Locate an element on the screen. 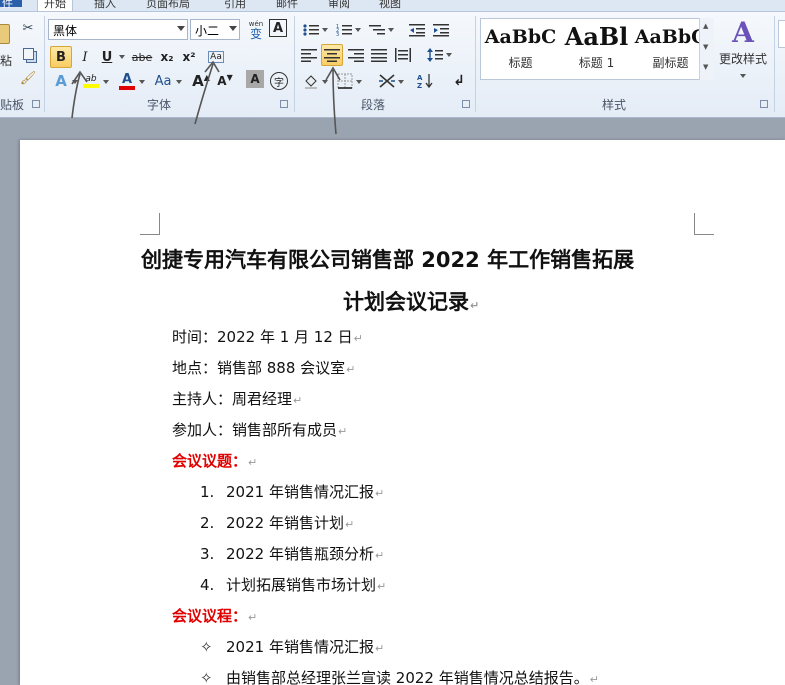  grow-font-icon: A is located at coordinates (198, 81).